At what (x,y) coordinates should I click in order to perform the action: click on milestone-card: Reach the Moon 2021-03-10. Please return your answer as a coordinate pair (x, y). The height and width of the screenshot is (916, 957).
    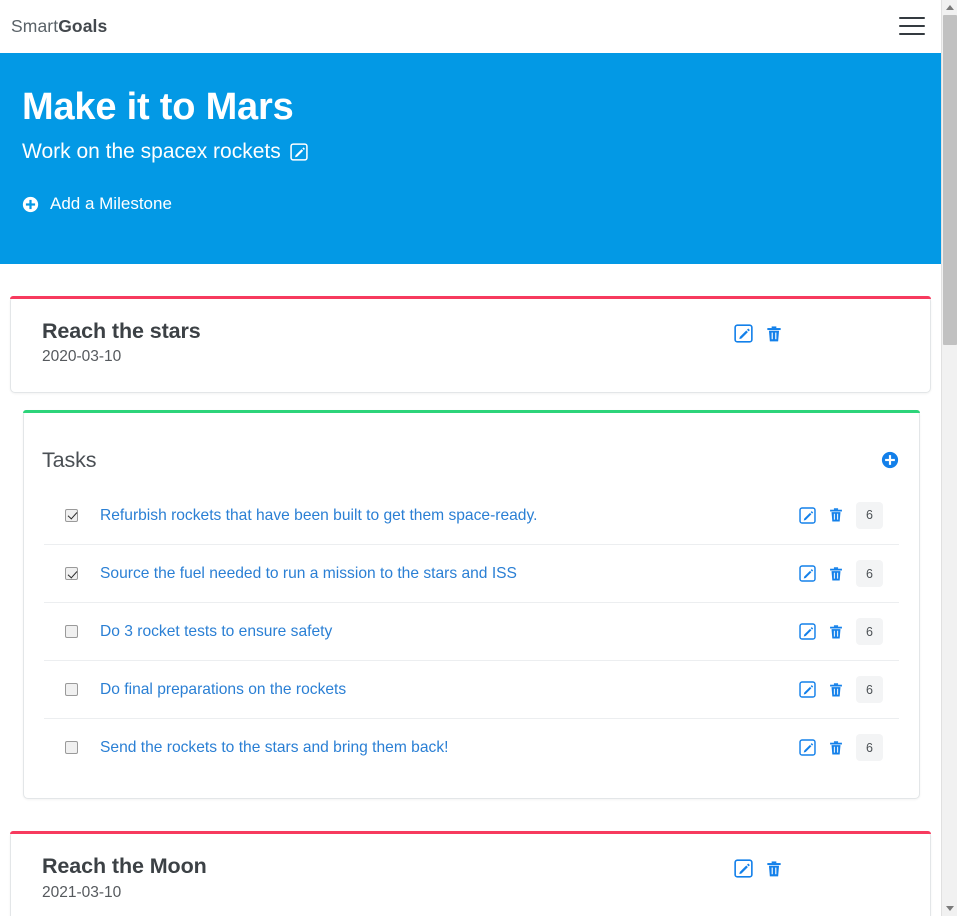
    Looking at the image, I should click on (470, 873).